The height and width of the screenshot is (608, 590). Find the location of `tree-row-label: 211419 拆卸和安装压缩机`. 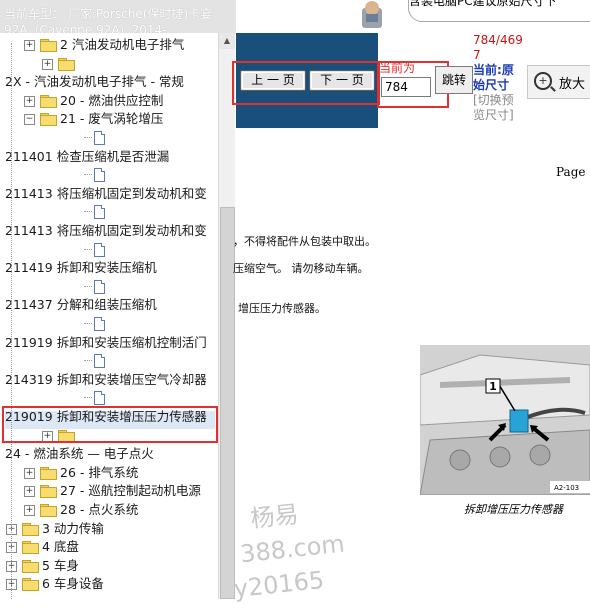

tree-row-label: 211419 拆卸和安装压缩机 is located at coordinates (81, 268).